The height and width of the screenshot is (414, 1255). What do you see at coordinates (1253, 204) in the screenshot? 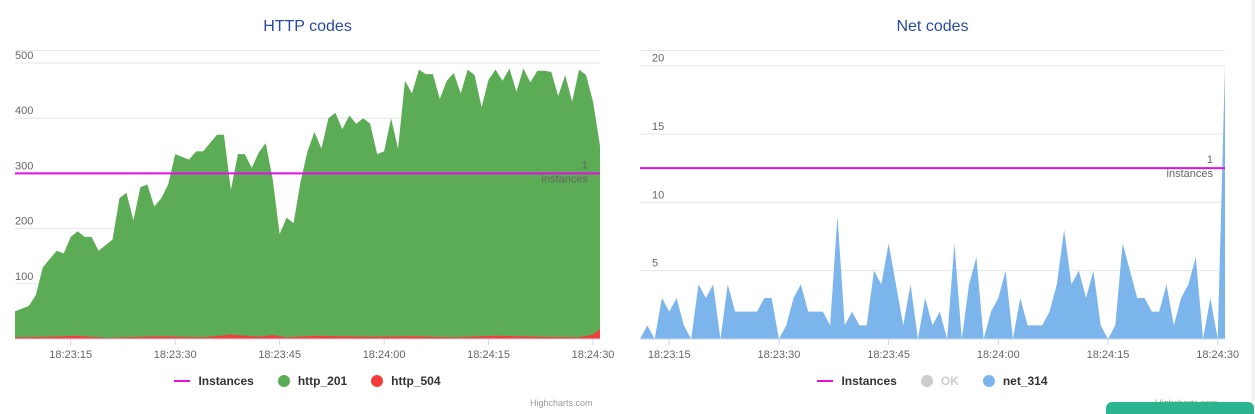
I see `scrollbar` at bounding box center [1253, 204].